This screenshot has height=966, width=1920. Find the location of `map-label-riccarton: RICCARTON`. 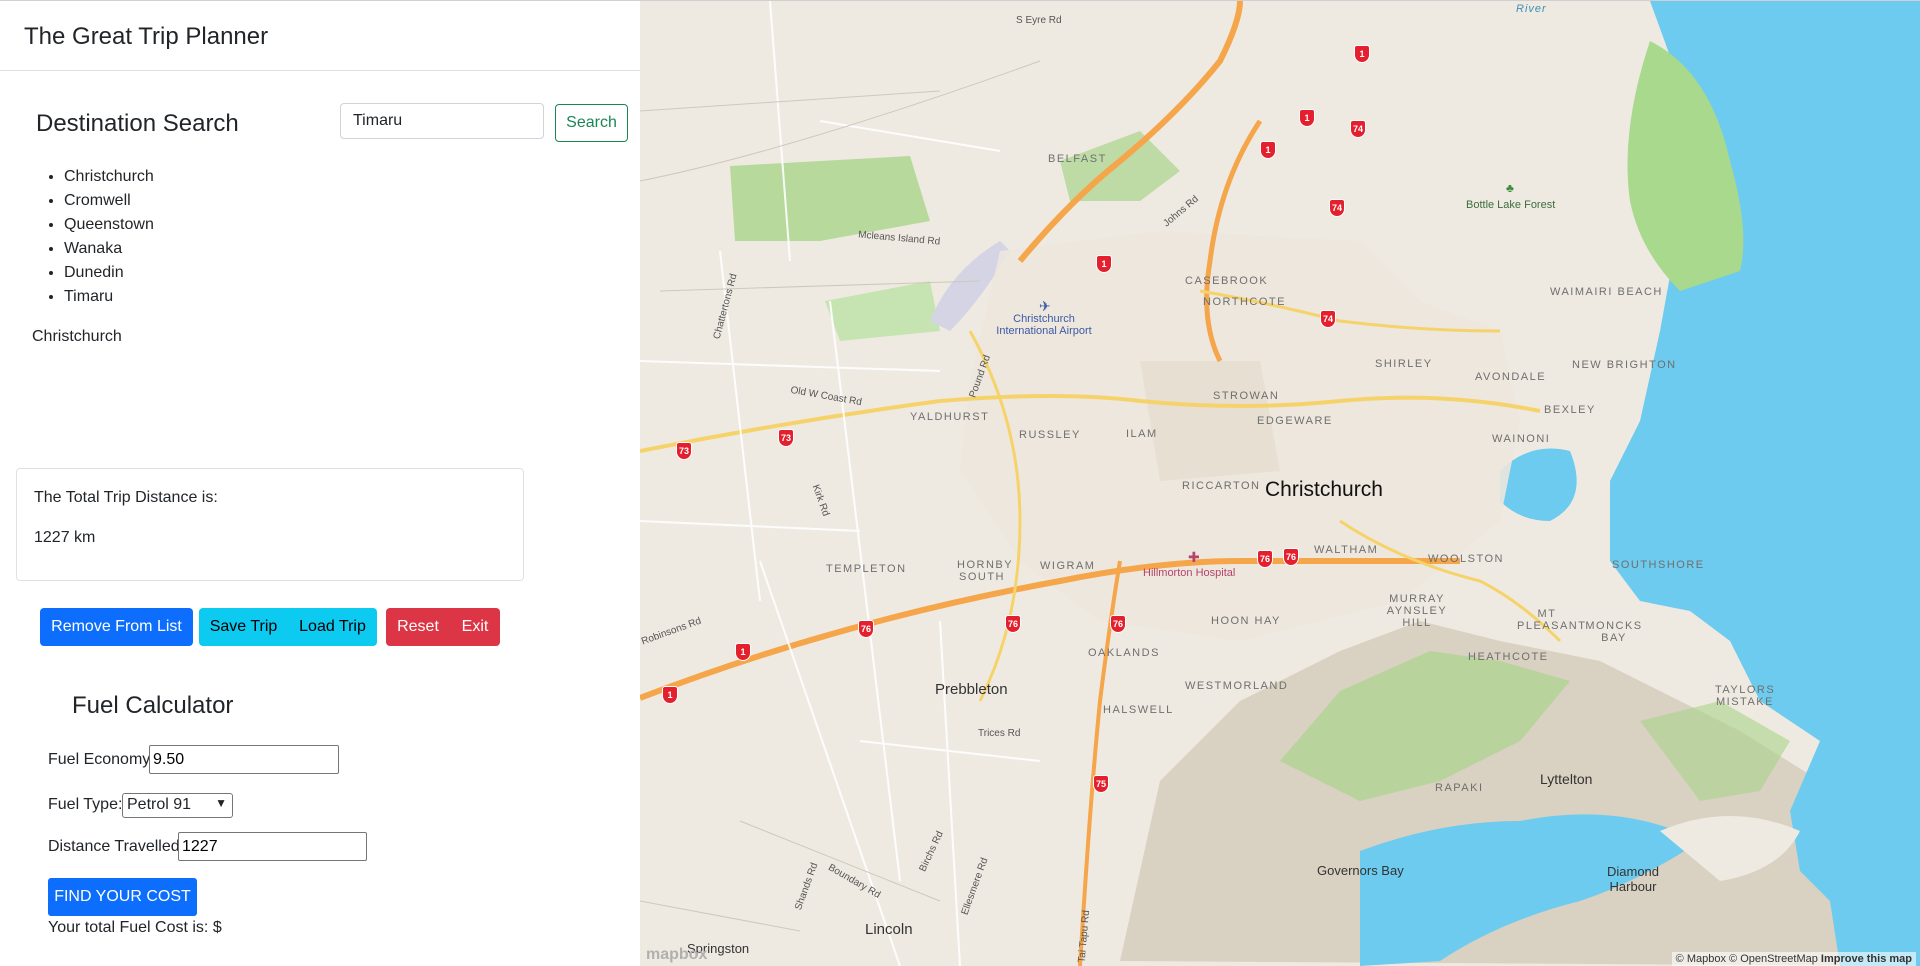

map-label-riccarton: RICCARTON is located at coordinates (1221, 486).